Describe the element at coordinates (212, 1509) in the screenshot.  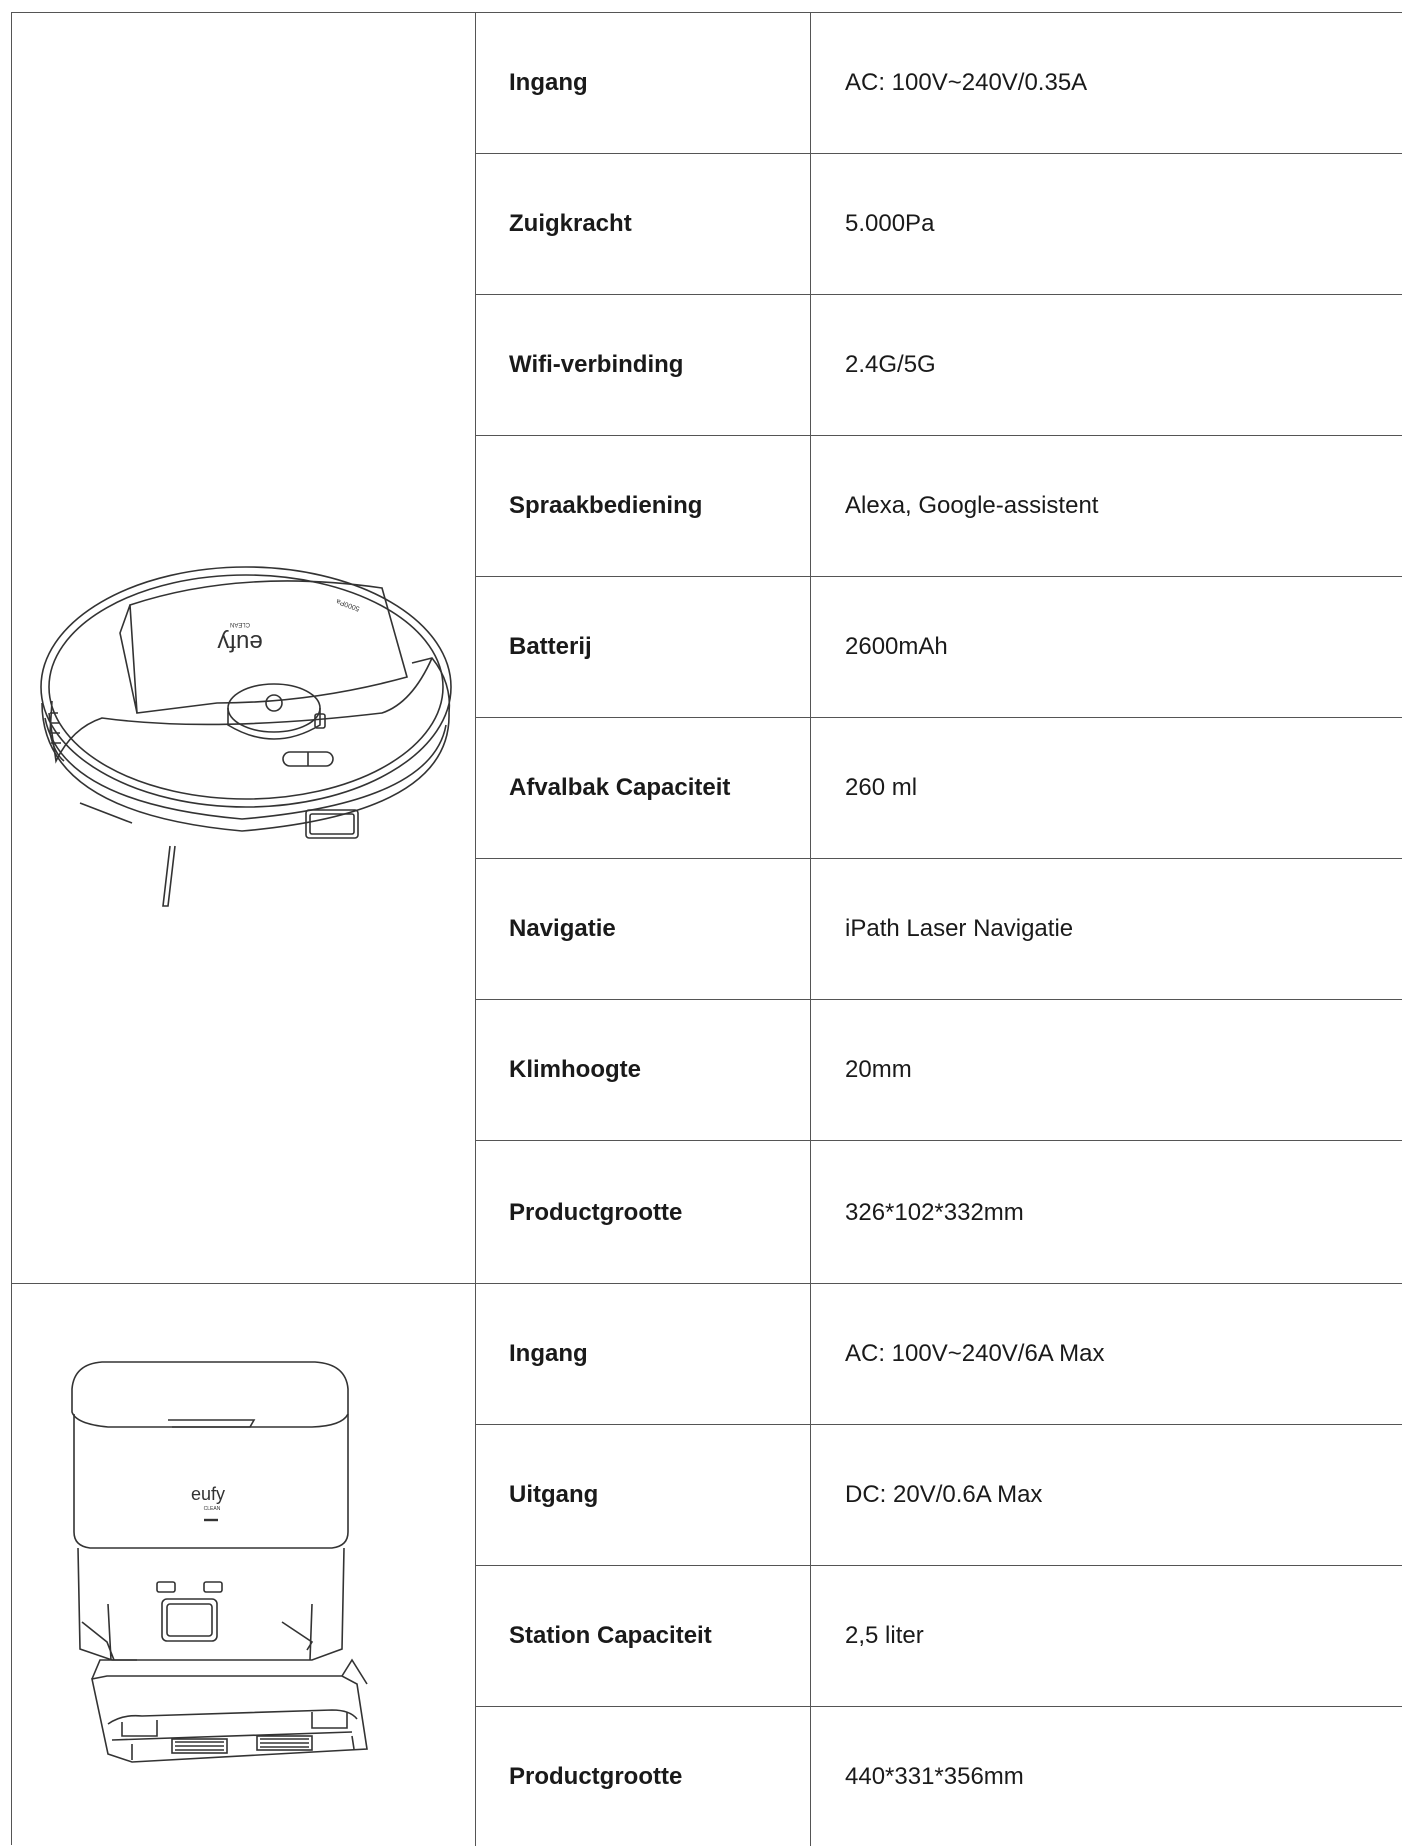
I see `station-logo-sub: CLEAN` at that location.